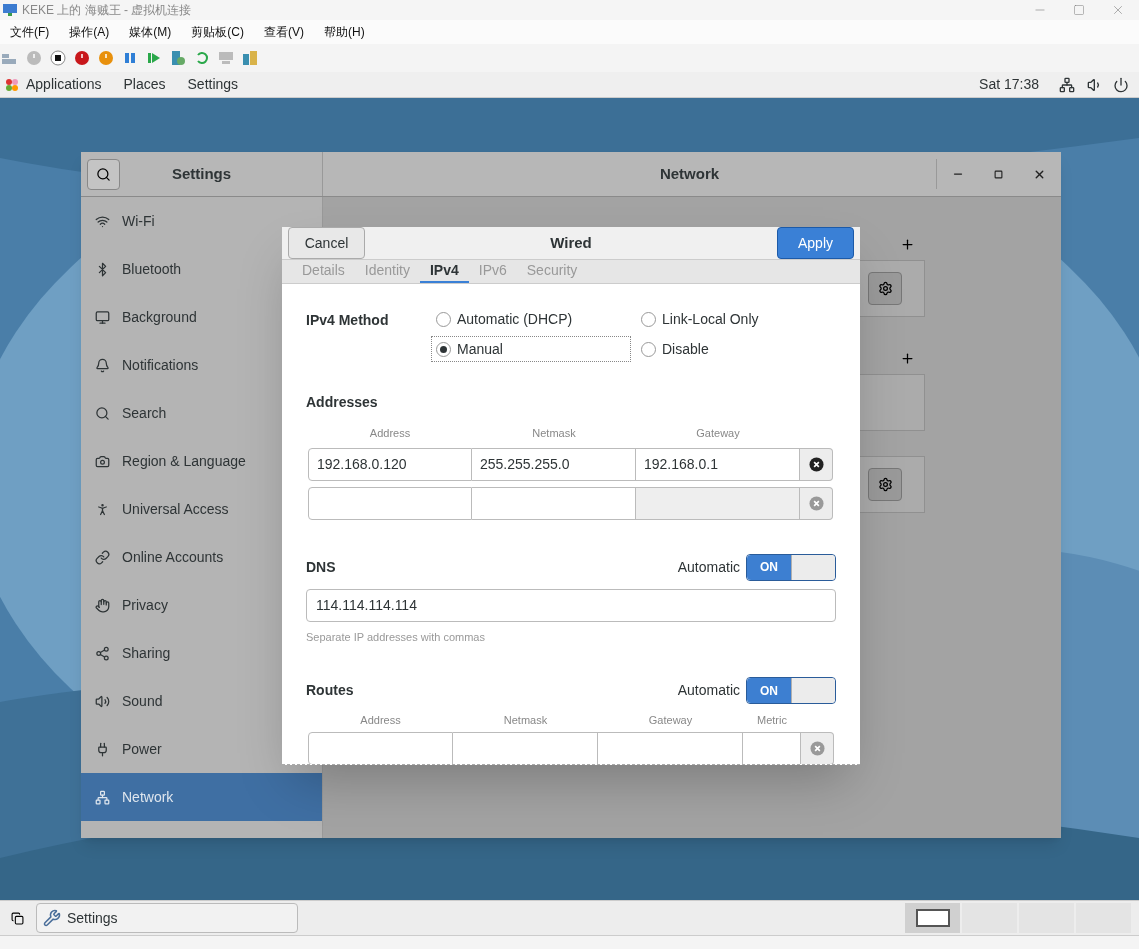 The width and height of the screenshot is (1139, 949). I want to click on remove-button, so click(816, 464).